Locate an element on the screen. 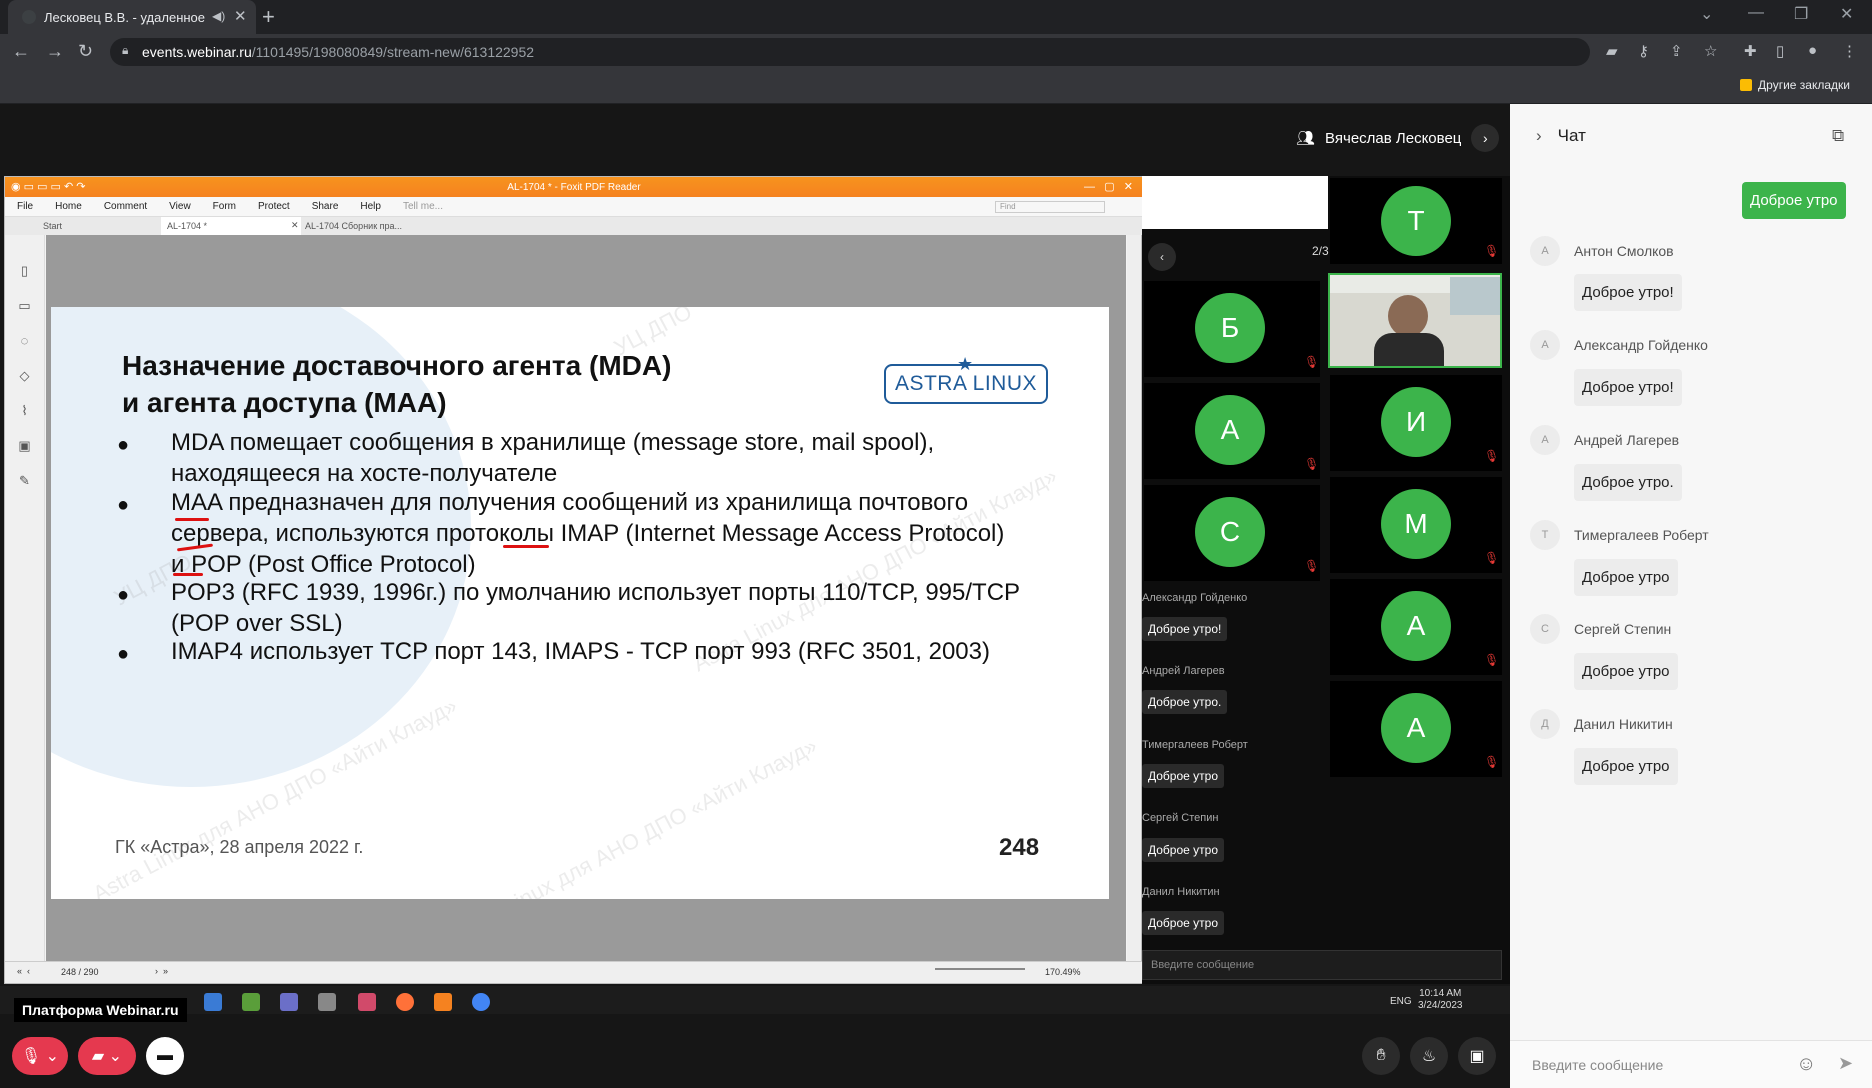 The width and height of the screenshot is (1872, 1088). new-tab-button: + is located at coordinates (268, 17).